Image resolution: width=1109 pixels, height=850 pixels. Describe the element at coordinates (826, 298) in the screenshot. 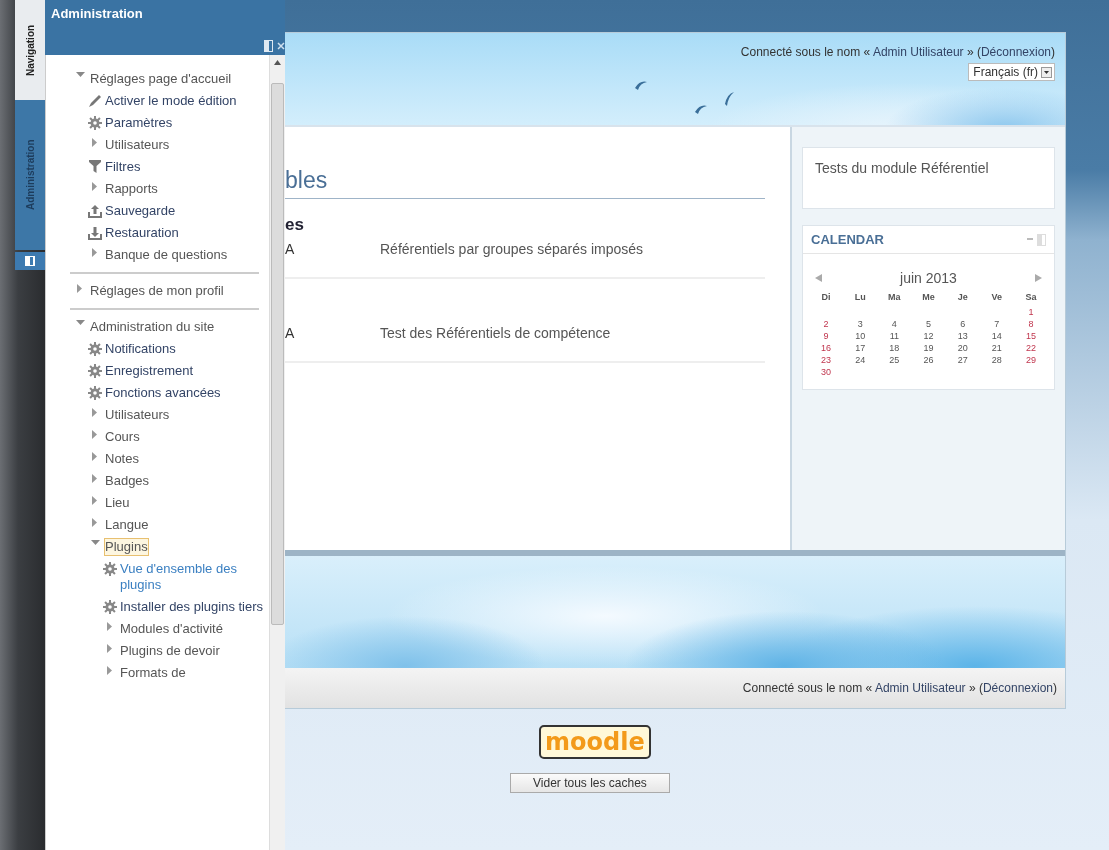

I see `weekday-label: Di` at that location.